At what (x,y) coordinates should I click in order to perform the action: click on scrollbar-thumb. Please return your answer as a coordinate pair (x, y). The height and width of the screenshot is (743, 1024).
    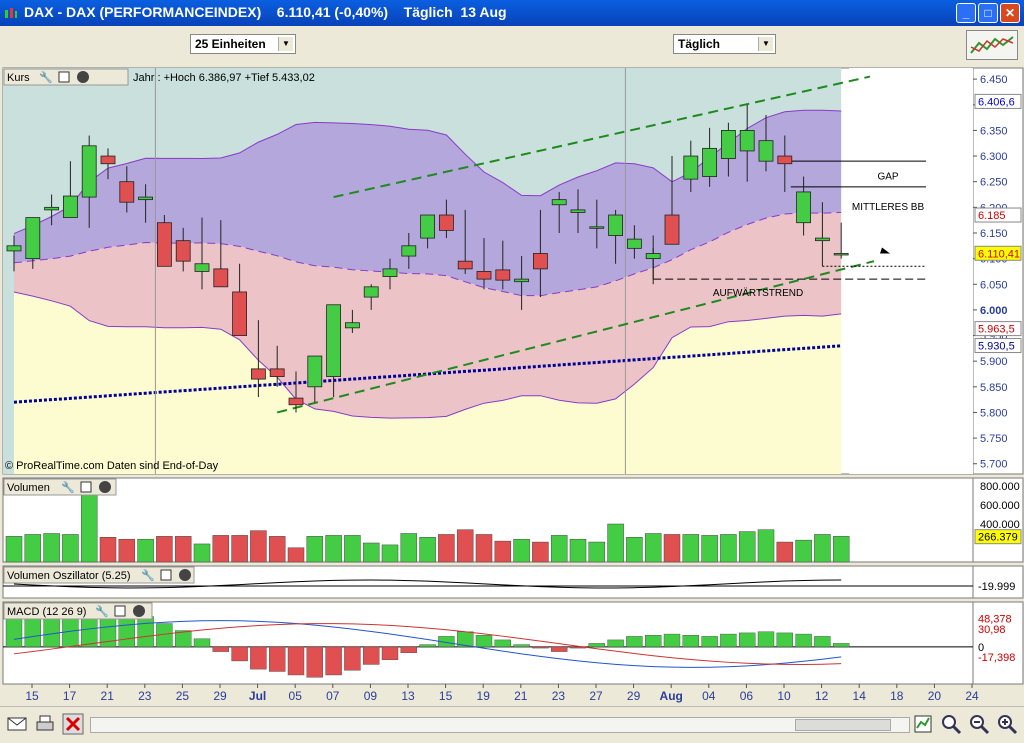
    Looking at the image, I should click on (843, 725).